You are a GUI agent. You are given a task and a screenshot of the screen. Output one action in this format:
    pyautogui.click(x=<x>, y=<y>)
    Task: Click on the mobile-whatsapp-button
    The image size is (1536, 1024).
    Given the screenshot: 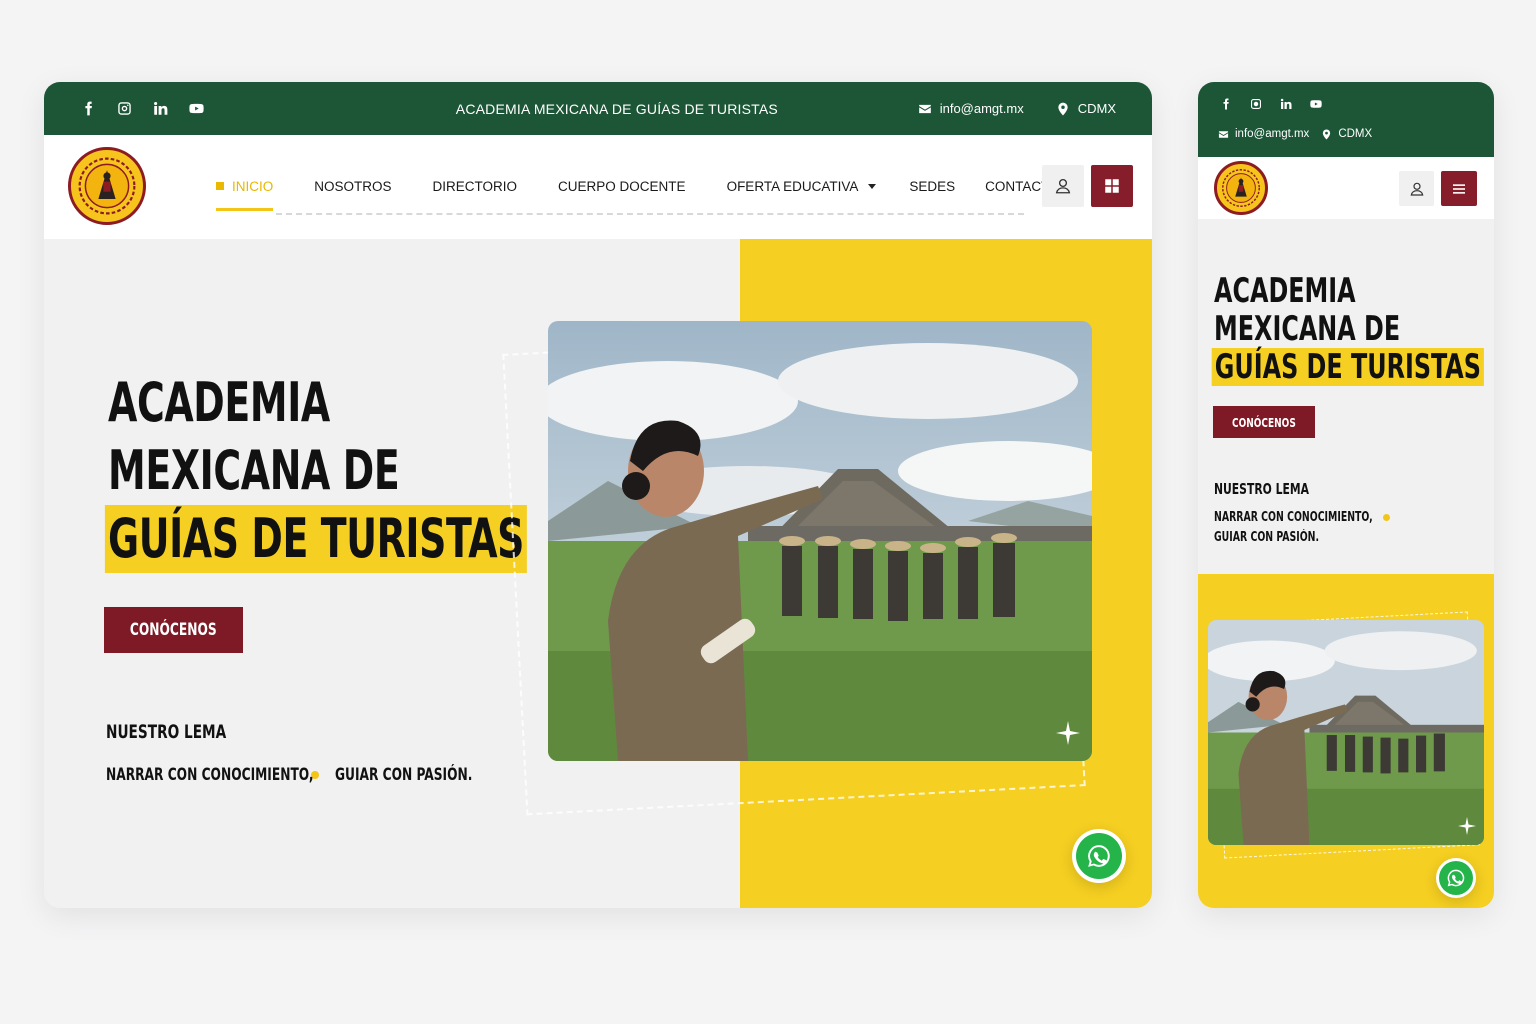 What is the action you would take?
    pyautogui.click(x=1456, y=878)
    